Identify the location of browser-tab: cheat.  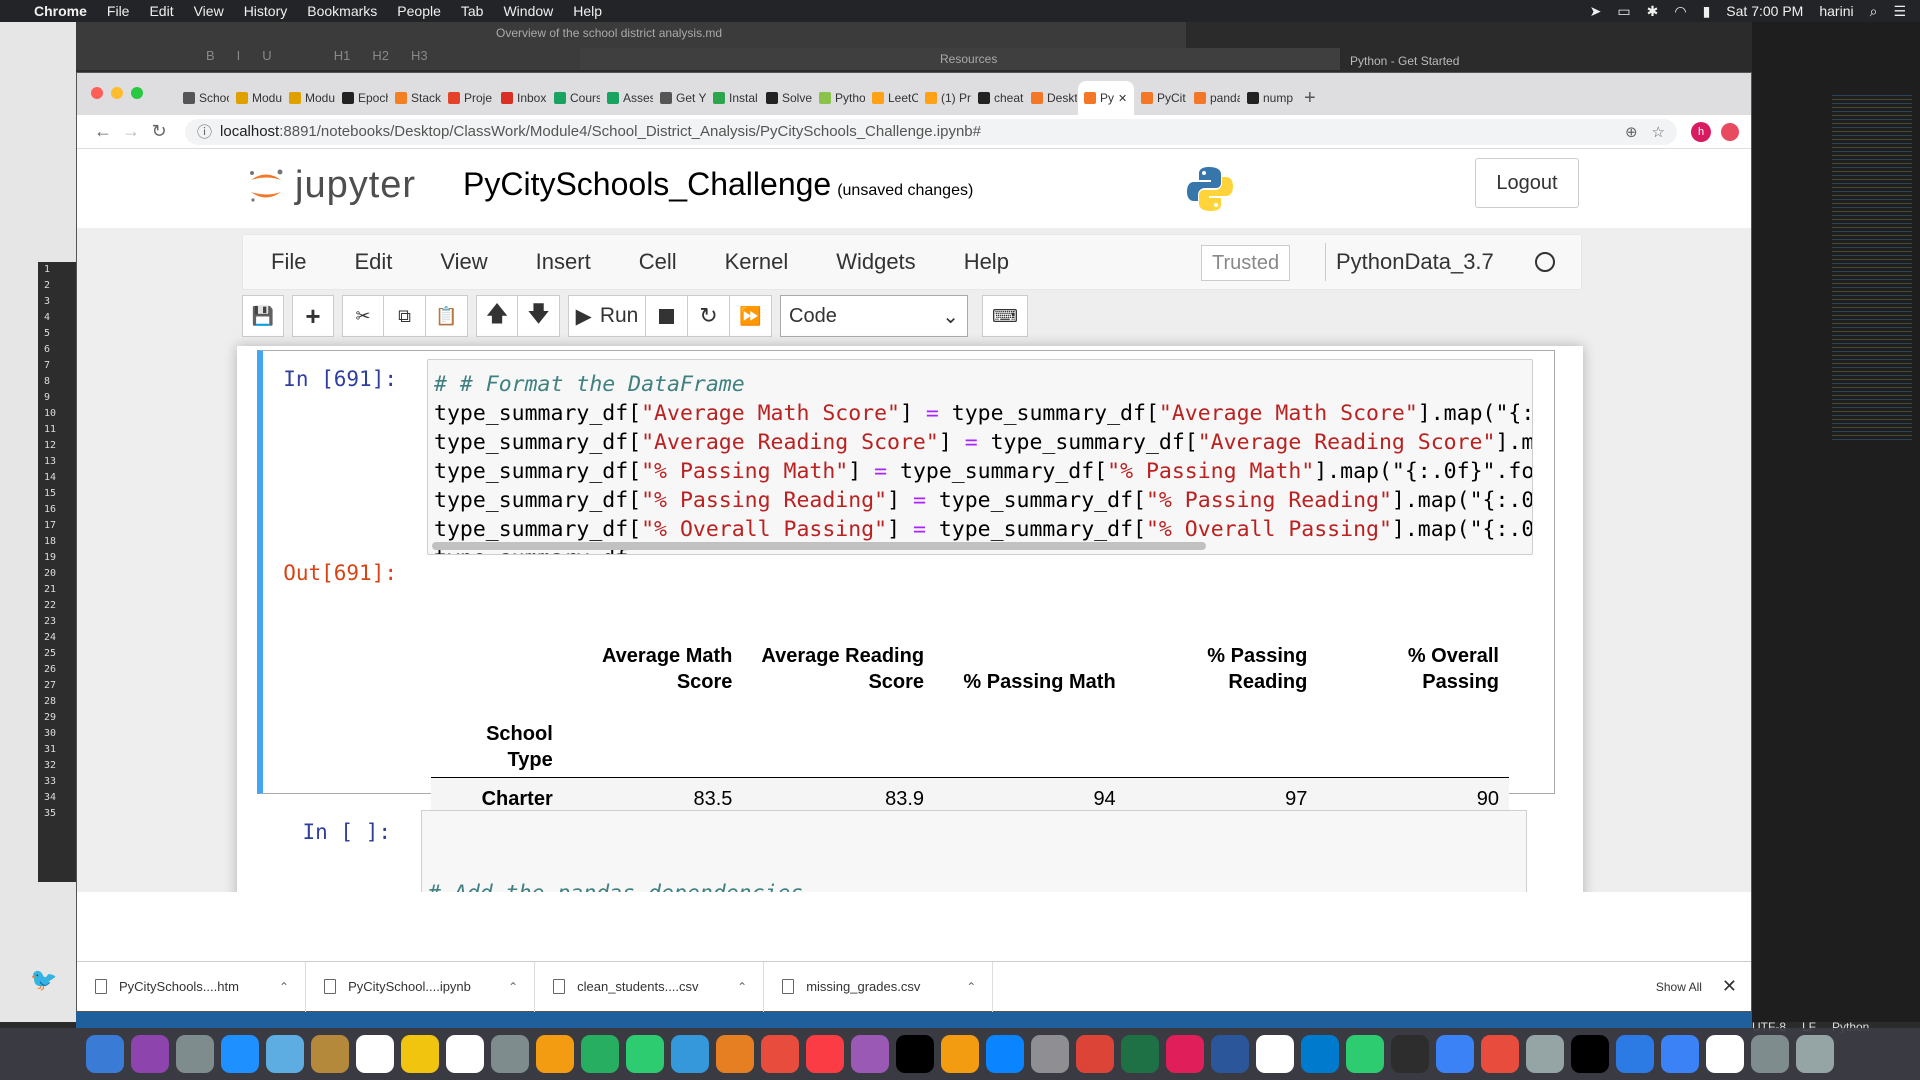
(998, 98).